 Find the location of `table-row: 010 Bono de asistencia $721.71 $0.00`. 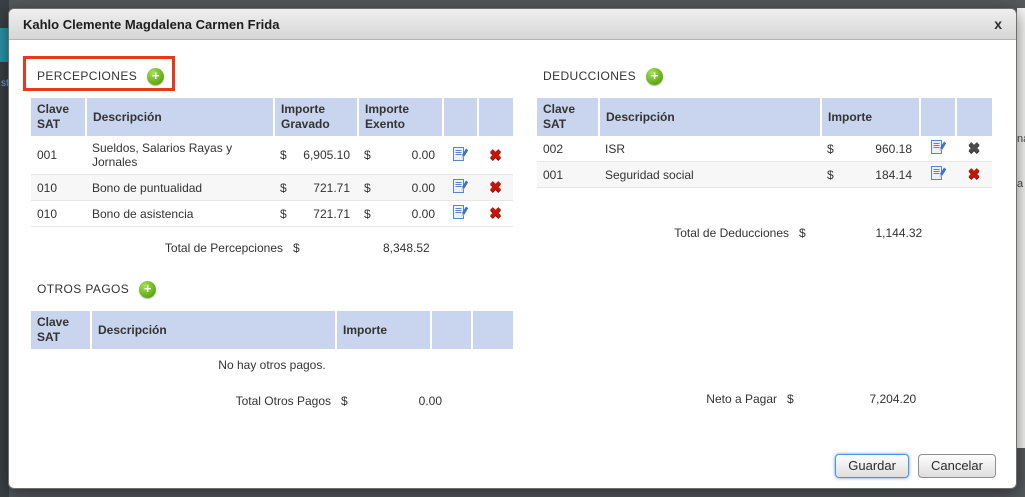

table-row: 010 Bono de asistencia $721.71 $0.00 is located at coordinates (272, 213).